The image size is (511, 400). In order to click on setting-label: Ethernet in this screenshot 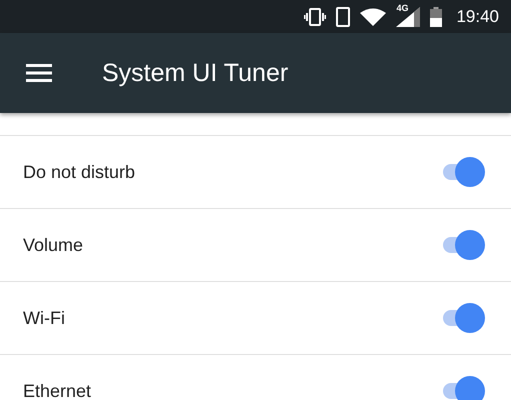, I will do `click(57, 390)`.